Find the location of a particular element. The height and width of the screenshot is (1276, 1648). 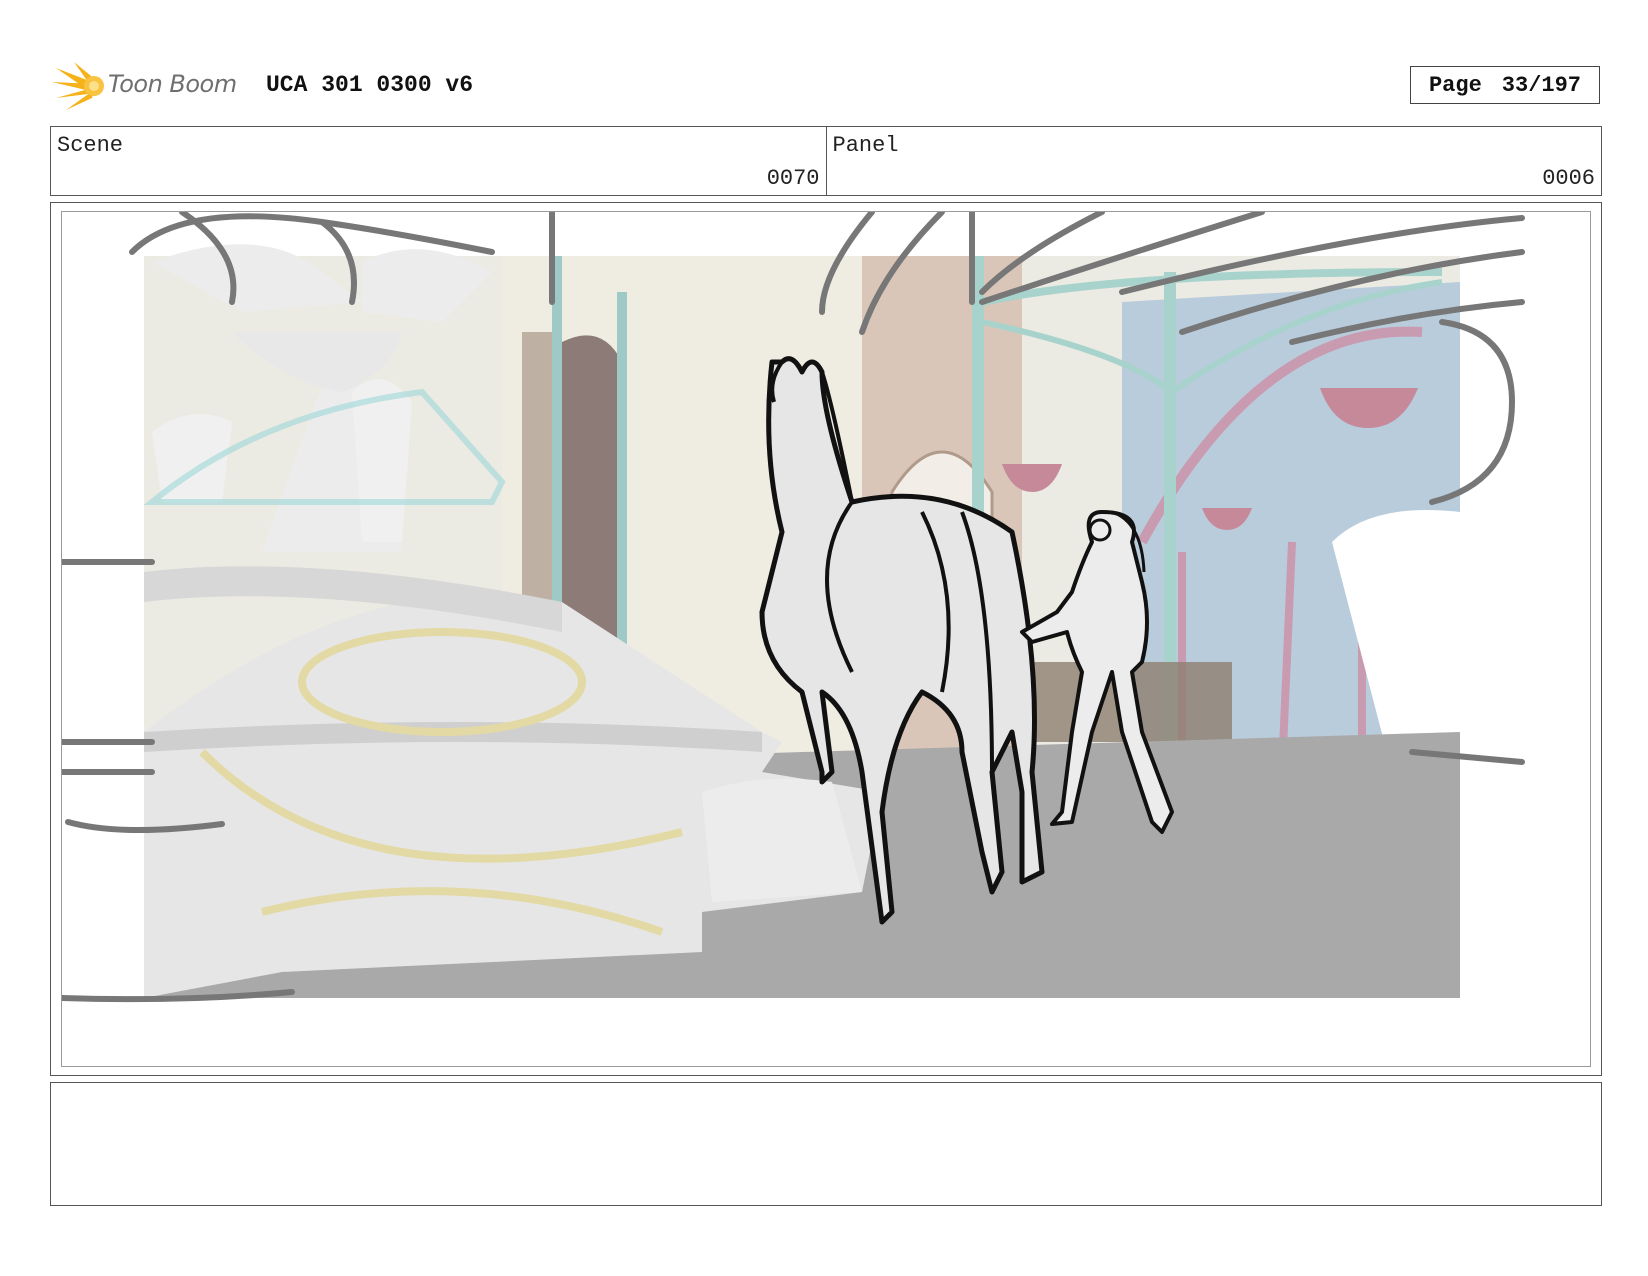

page-label: Page is located at coordinates (1455, 85).